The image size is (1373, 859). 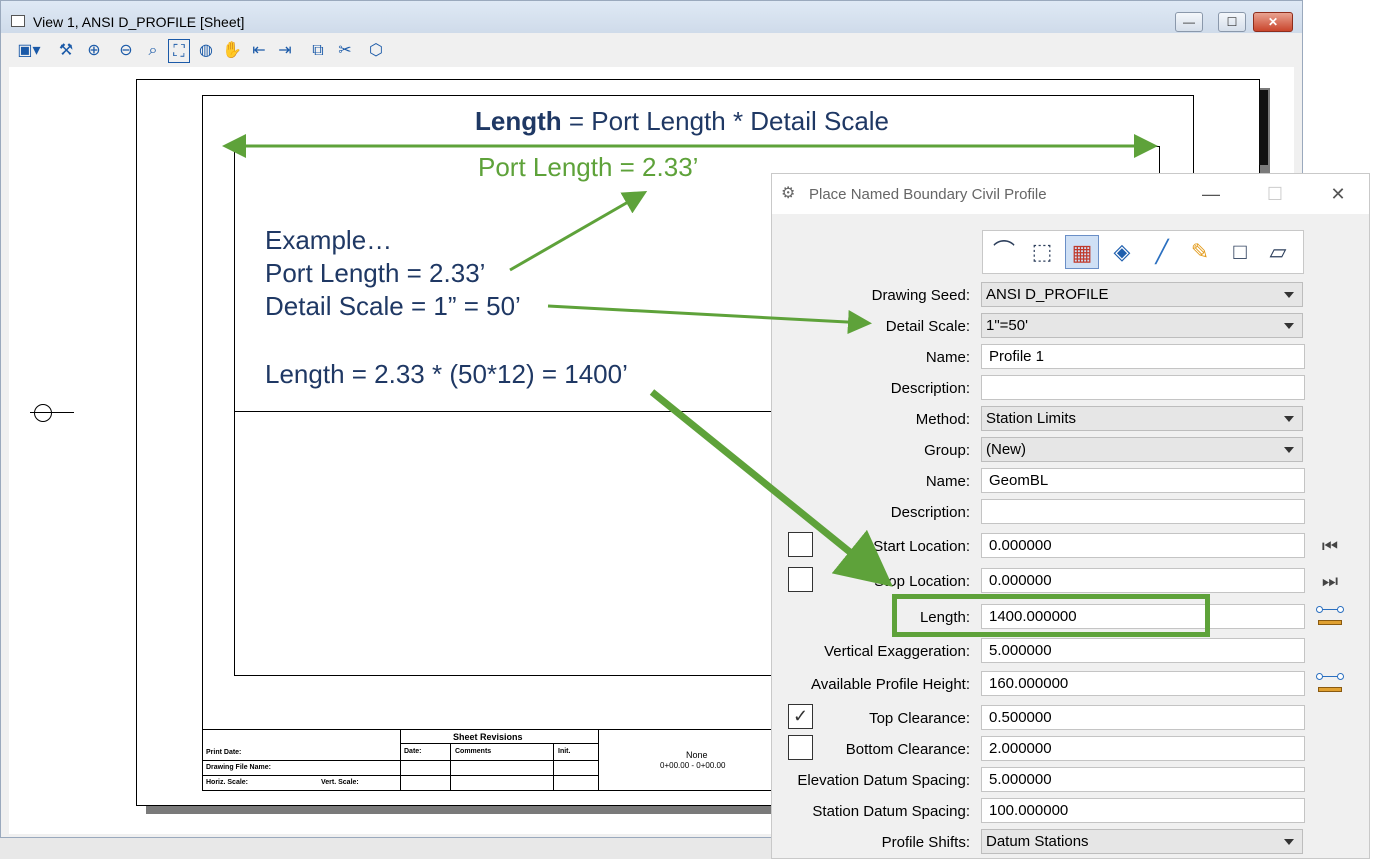 What do you see at coordinates (179, 51) in the screenshot?
I see `fit-view-icon: ⛶` at bounding box center [179, 51].